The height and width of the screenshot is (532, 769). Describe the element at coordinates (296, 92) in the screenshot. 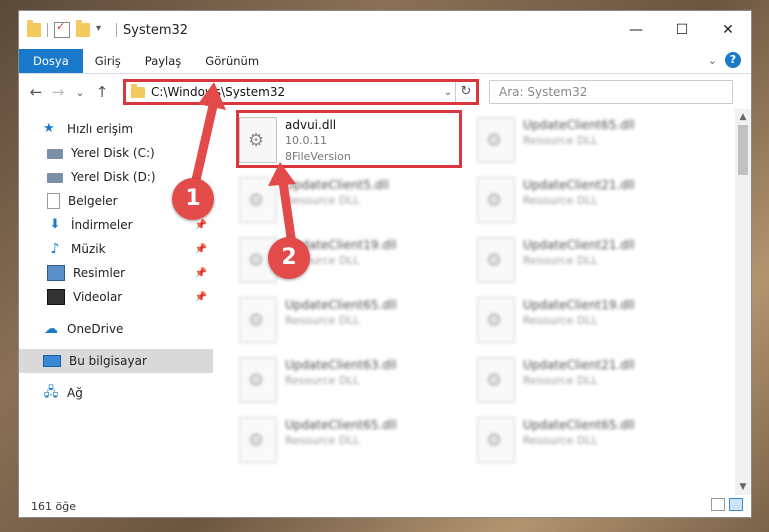

I see `address-path: C:\Windows\System32` at that location.